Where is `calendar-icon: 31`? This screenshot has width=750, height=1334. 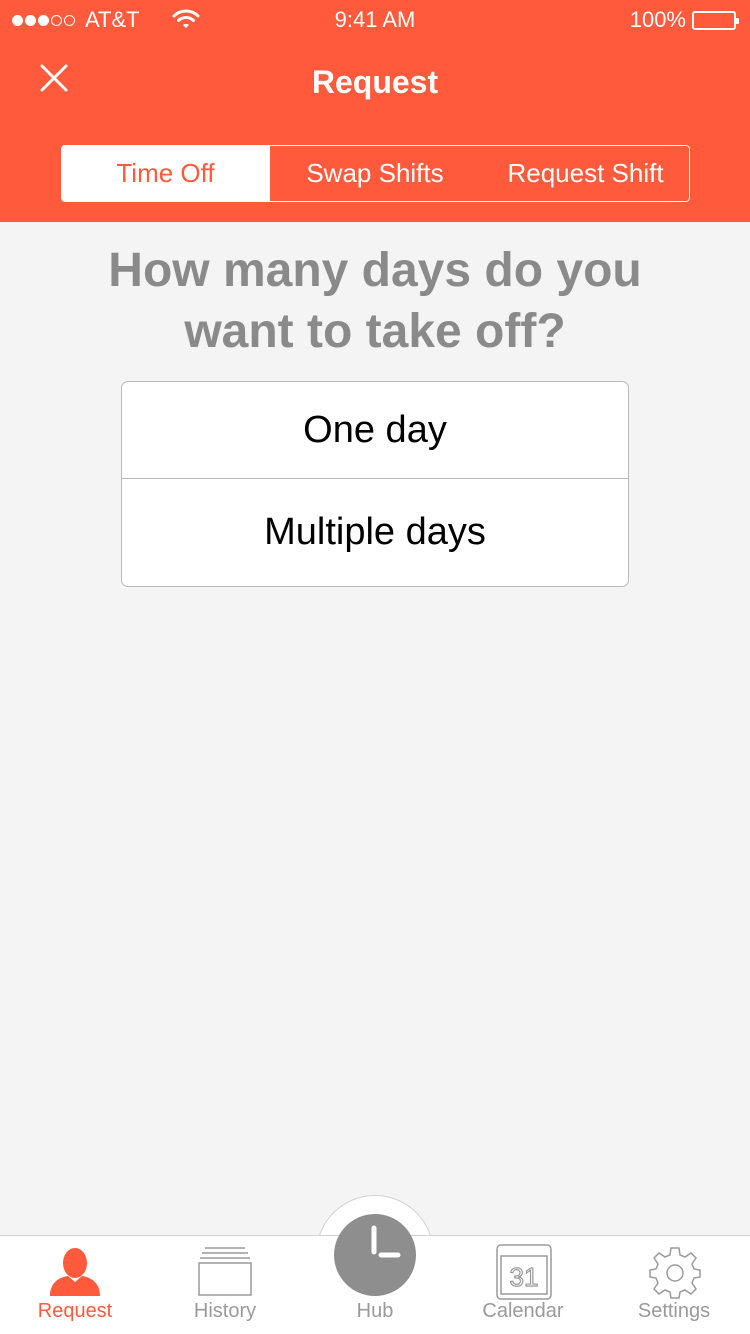
calendar-icon: 31 is located at coordinates (524, 1272).